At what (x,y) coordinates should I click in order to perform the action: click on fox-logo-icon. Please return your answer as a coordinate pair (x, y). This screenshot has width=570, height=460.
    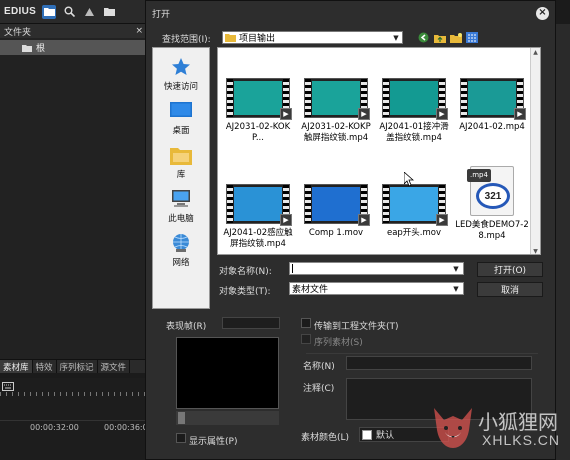
    Looking at the image, I should click on (453, 428).